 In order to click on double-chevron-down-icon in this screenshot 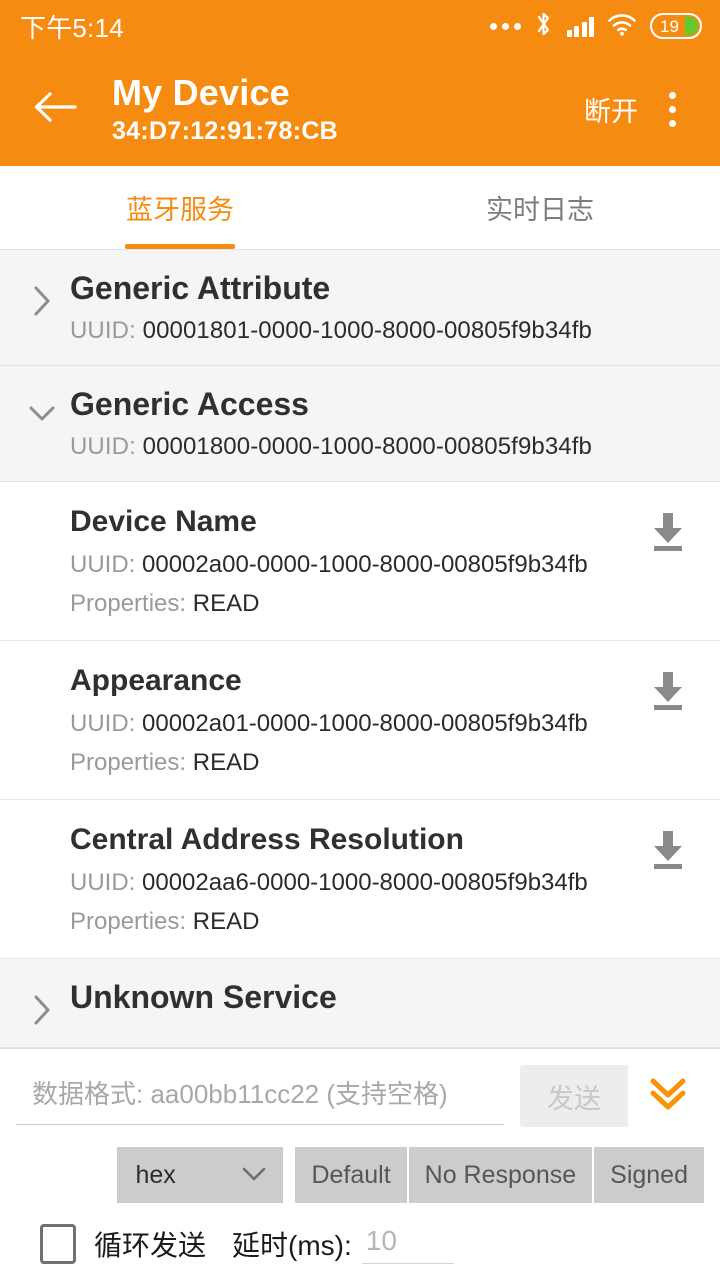, I will do `click(668, 1096)`.